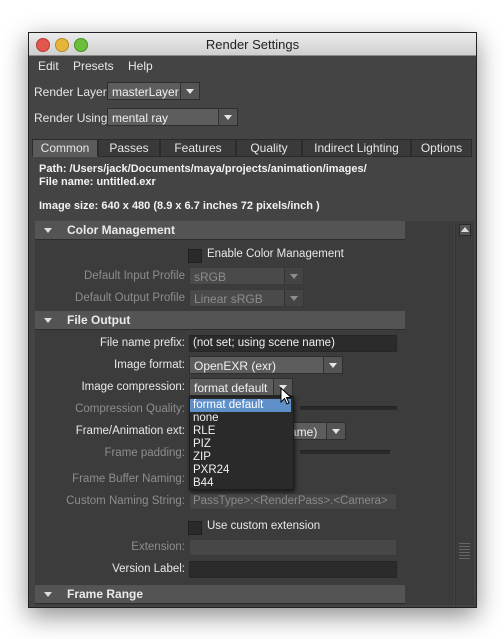 The image size is (504, 639). What do you see at coordinates (464, 550) in the screenshot?
I see `resize-grip-icon` at bounding box center [464, 550].